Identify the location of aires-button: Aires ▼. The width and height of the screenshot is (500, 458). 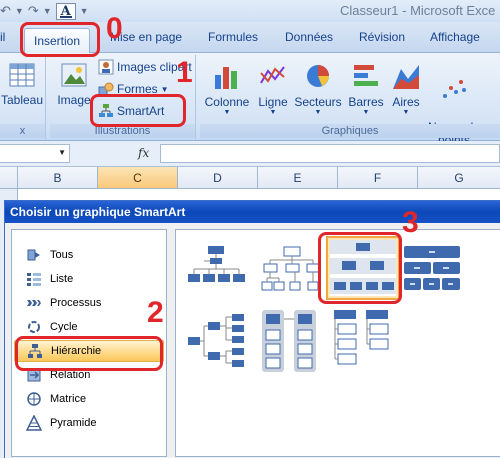
(406, 88).